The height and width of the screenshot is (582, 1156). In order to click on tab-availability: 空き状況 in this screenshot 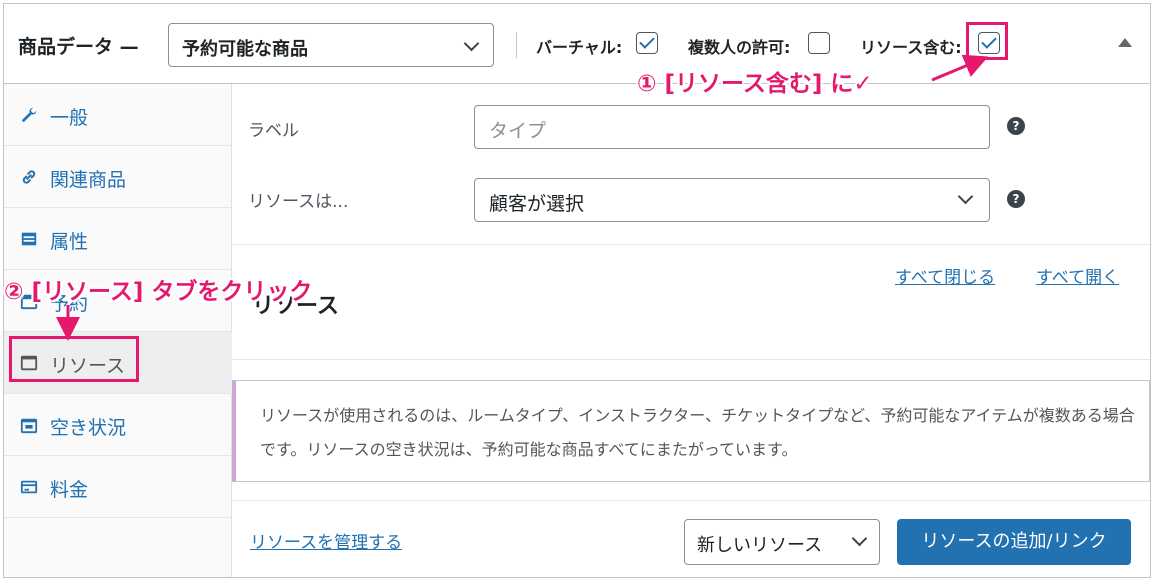, I will do `click(118, 425)`.